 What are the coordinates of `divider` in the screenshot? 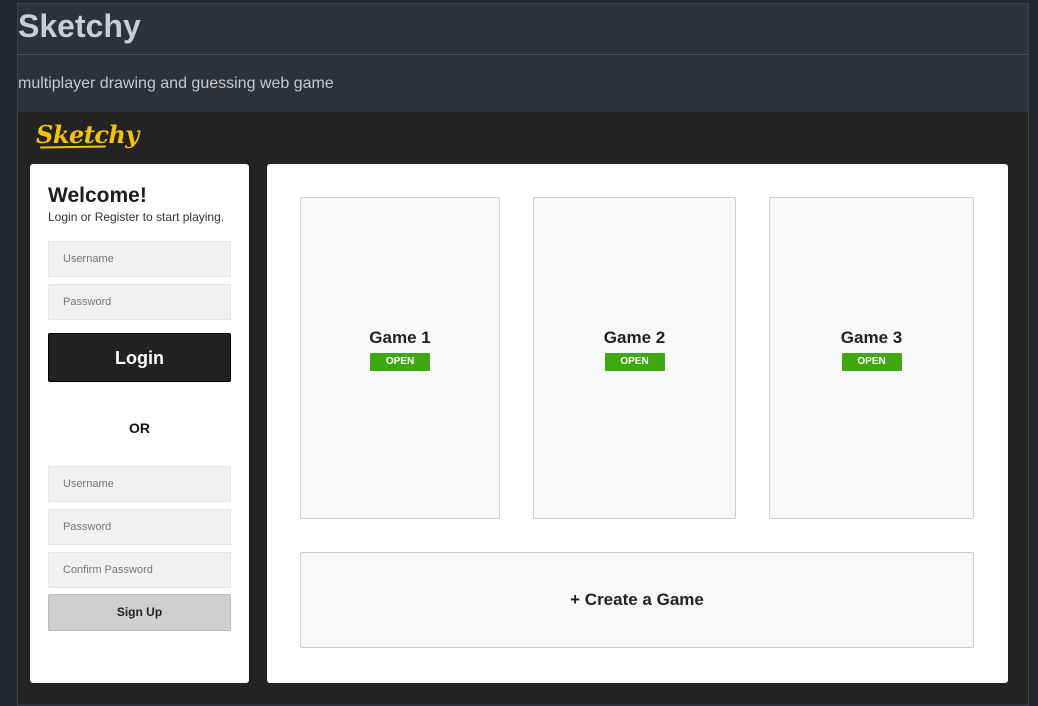 It's located at (523, 54).